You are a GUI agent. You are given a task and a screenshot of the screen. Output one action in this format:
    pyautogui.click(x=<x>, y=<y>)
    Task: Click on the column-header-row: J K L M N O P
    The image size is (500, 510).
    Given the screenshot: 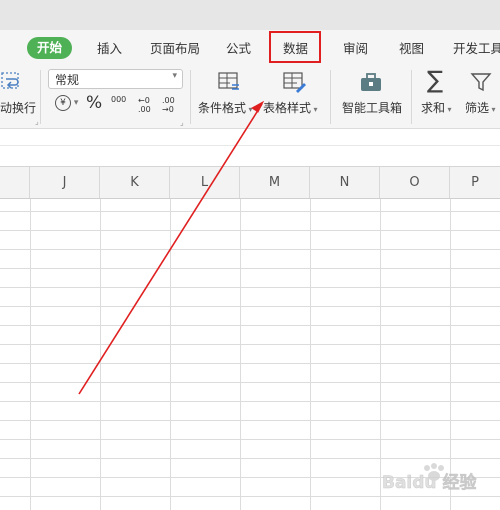 What is the action you would take?
    pyautogui.click(x=250, y=182)
    